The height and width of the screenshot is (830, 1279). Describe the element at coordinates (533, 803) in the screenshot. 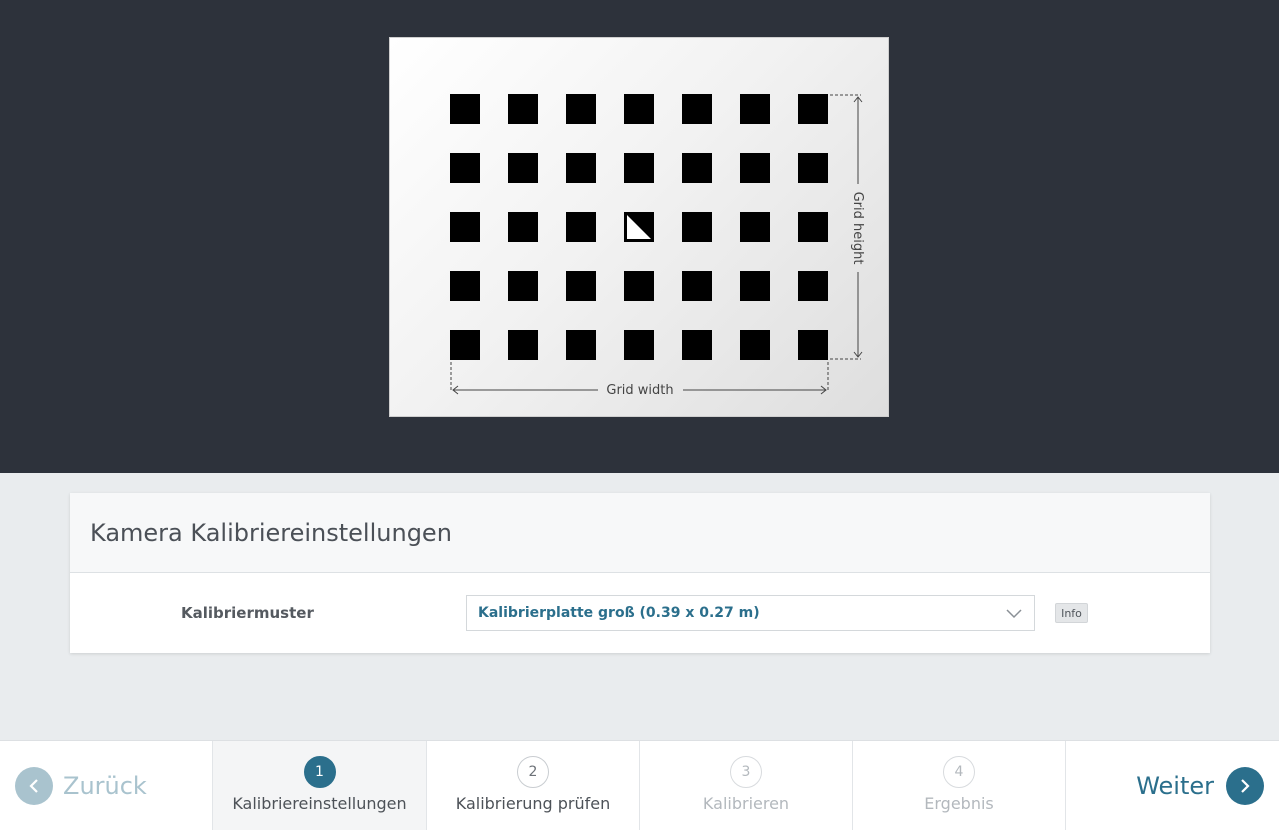

I see `step-label: Kalibrierung prüfen` at that location.